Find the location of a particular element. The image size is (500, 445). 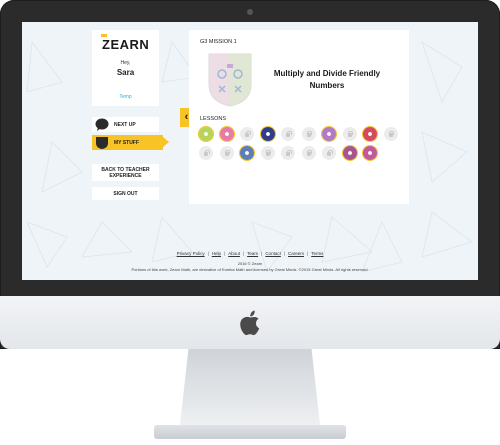

back-to-teacher-button: BACK TO TEACHER EXPERIENCE is located at coordinates (125, 172).